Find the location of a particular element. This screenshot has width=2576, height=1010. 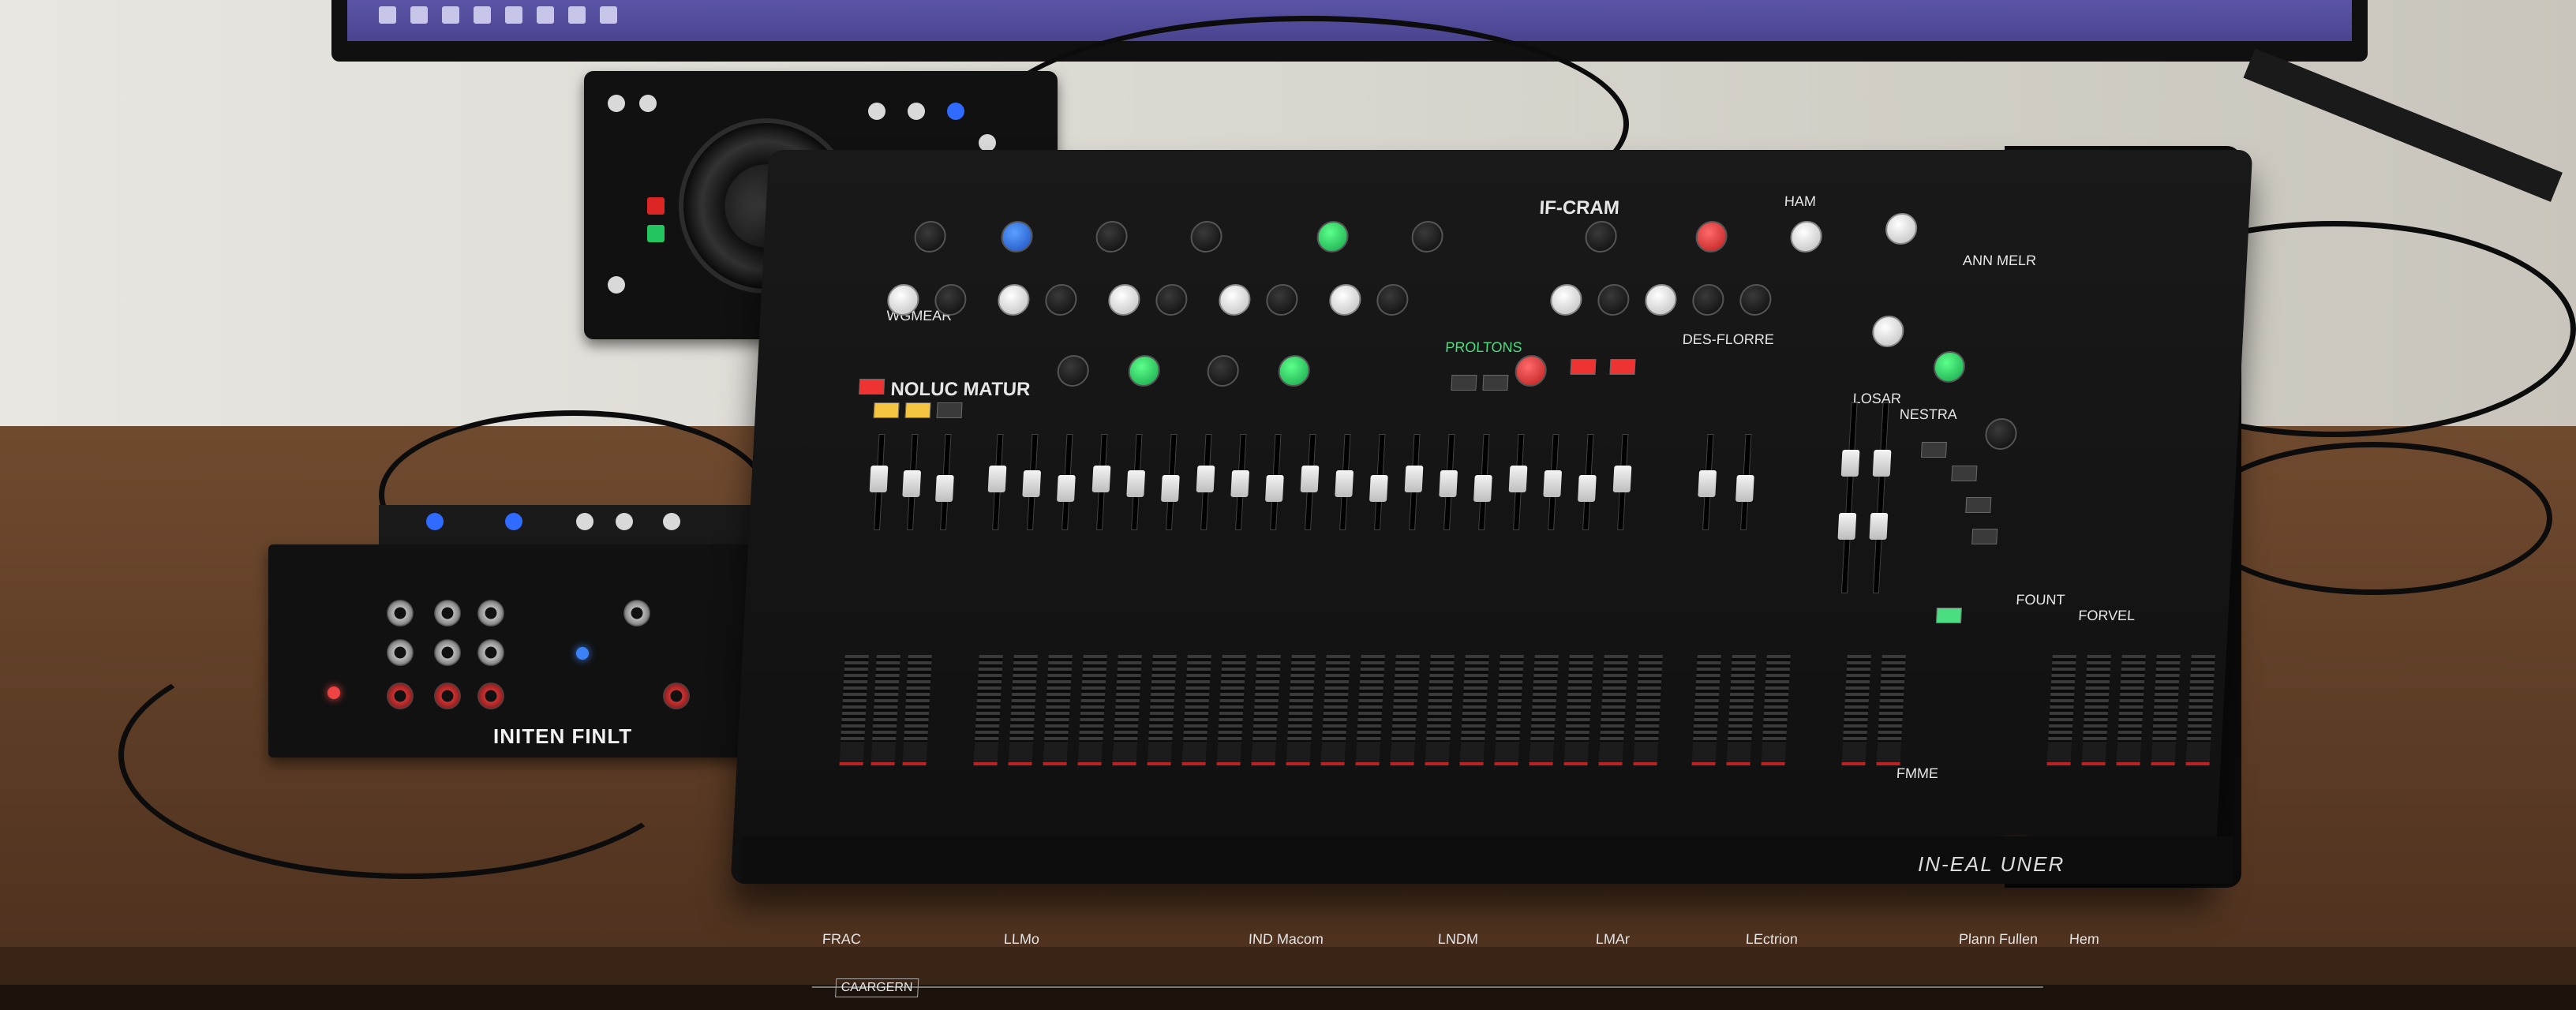

logo-button: CAARGERN is located at coordinates (877, 987).